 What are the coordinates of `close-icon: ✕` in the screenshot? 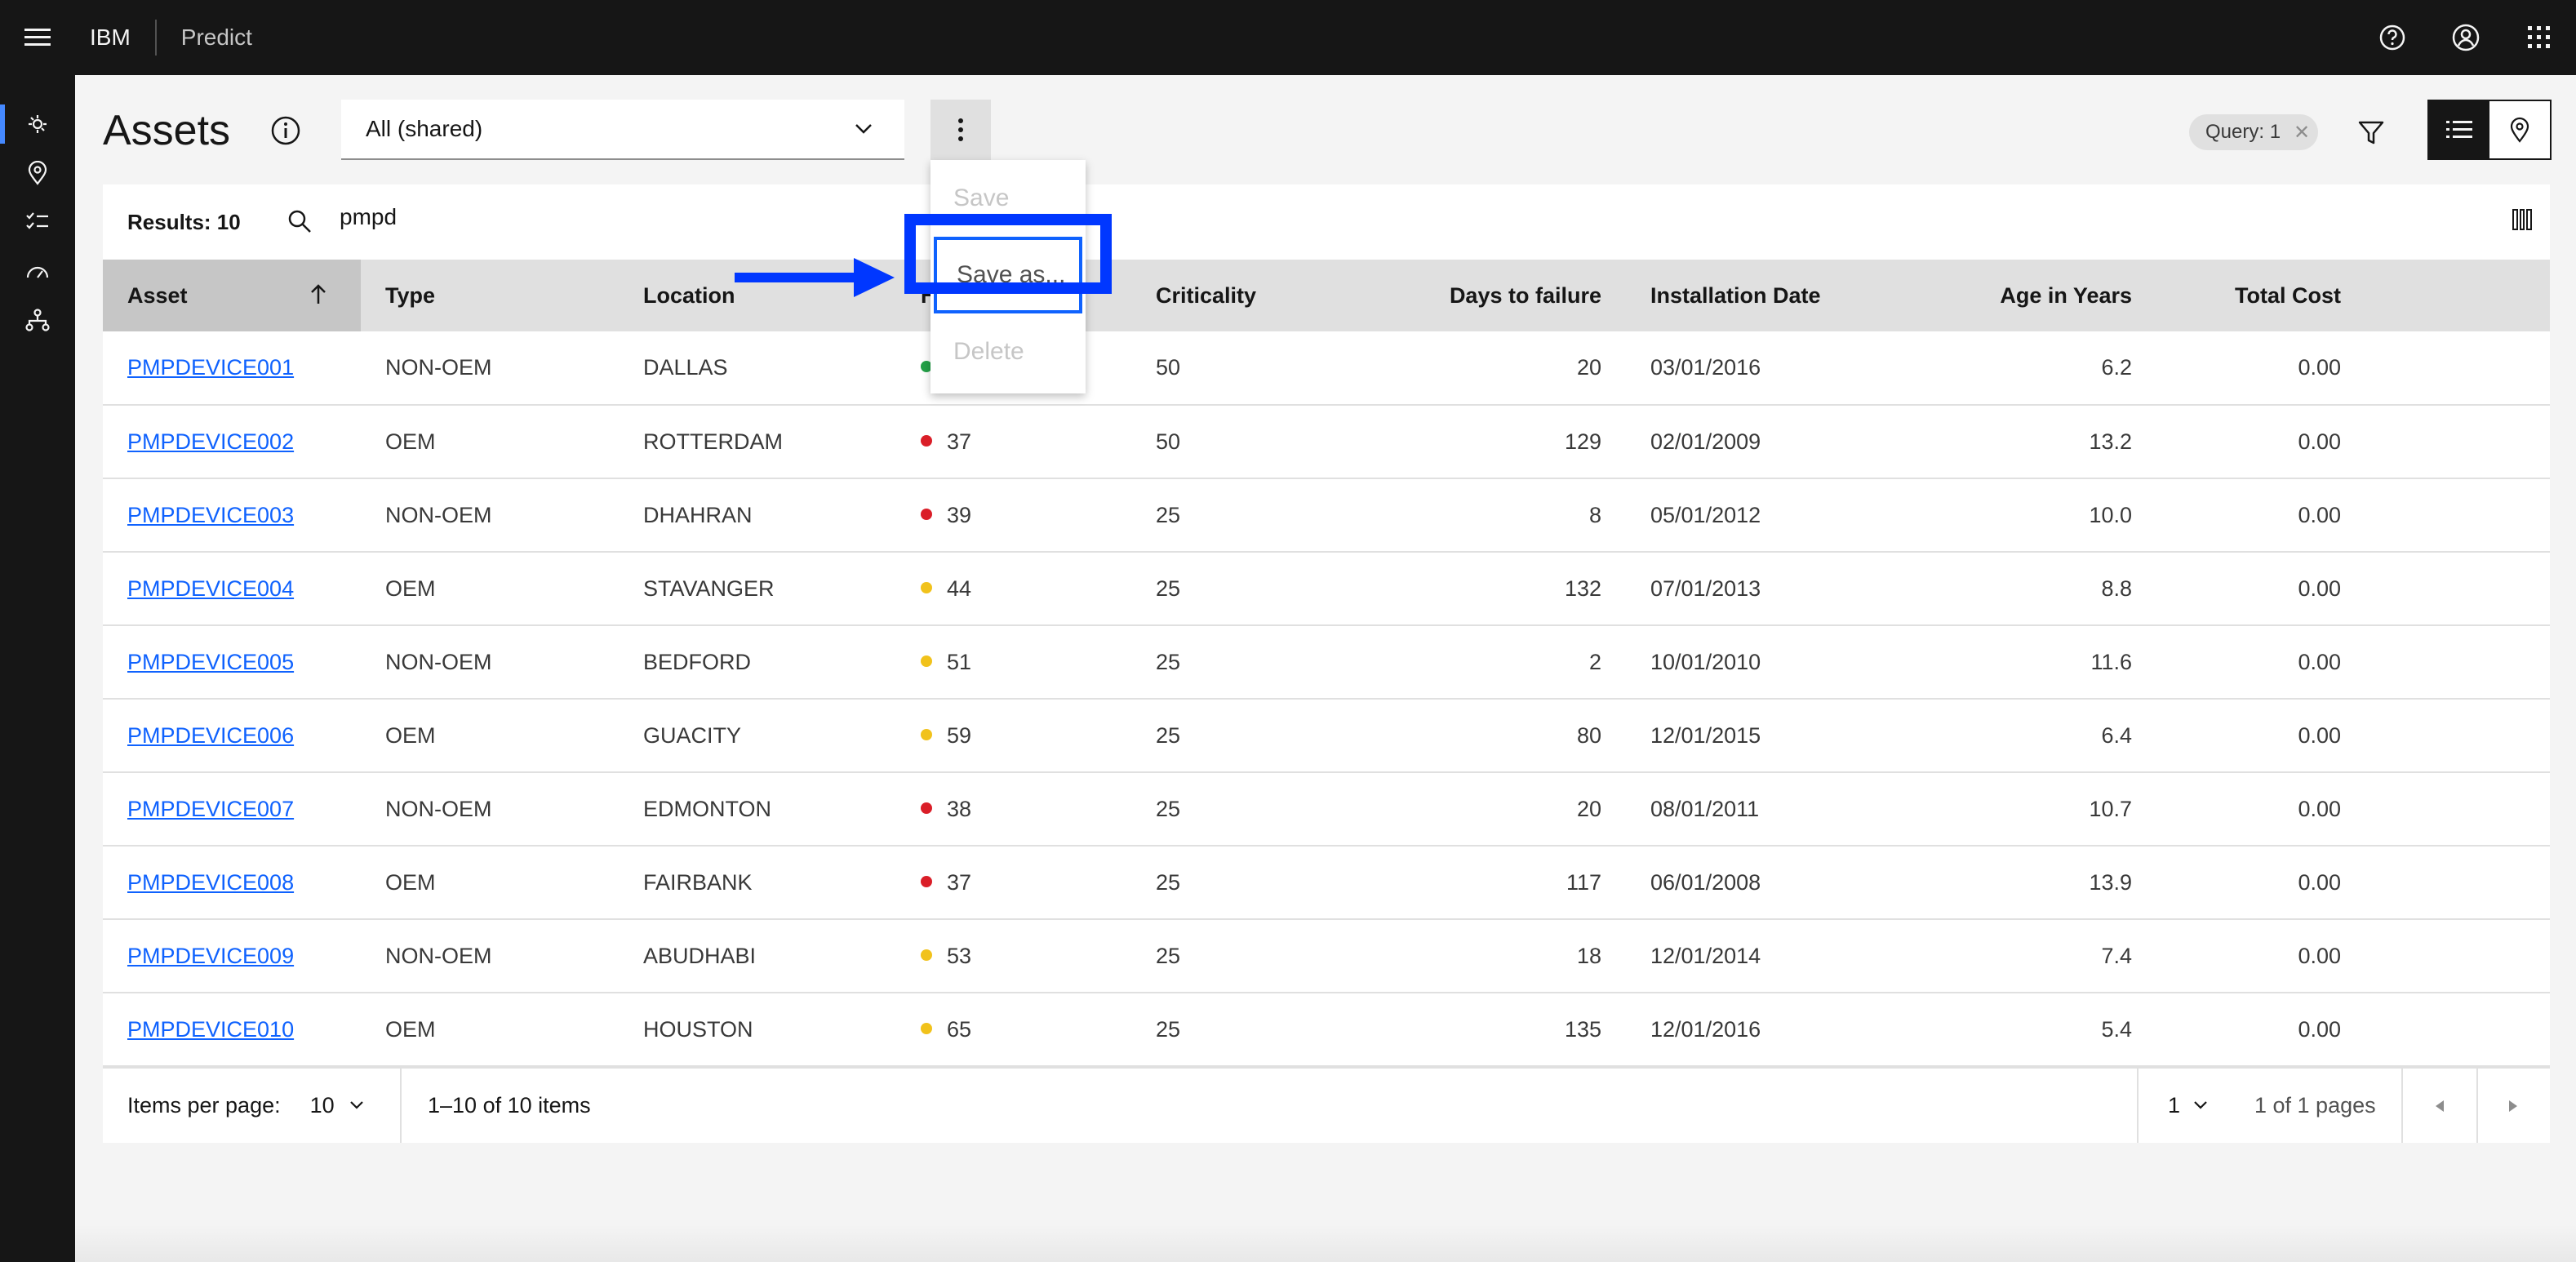 It's located at (2302, 132).